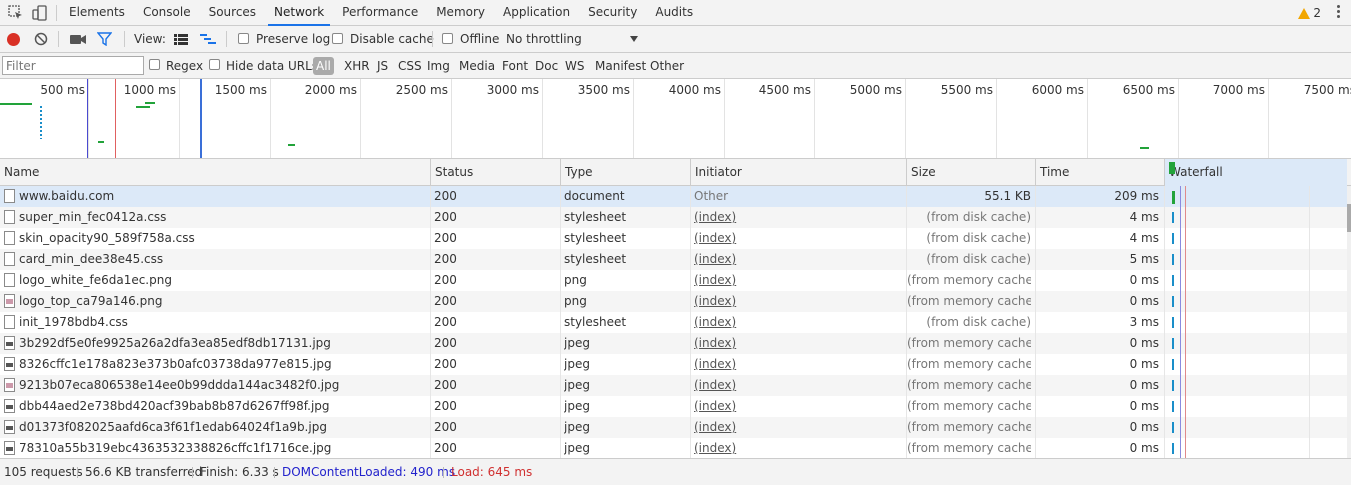  I want to click on clear-icon, so click(41, 39).